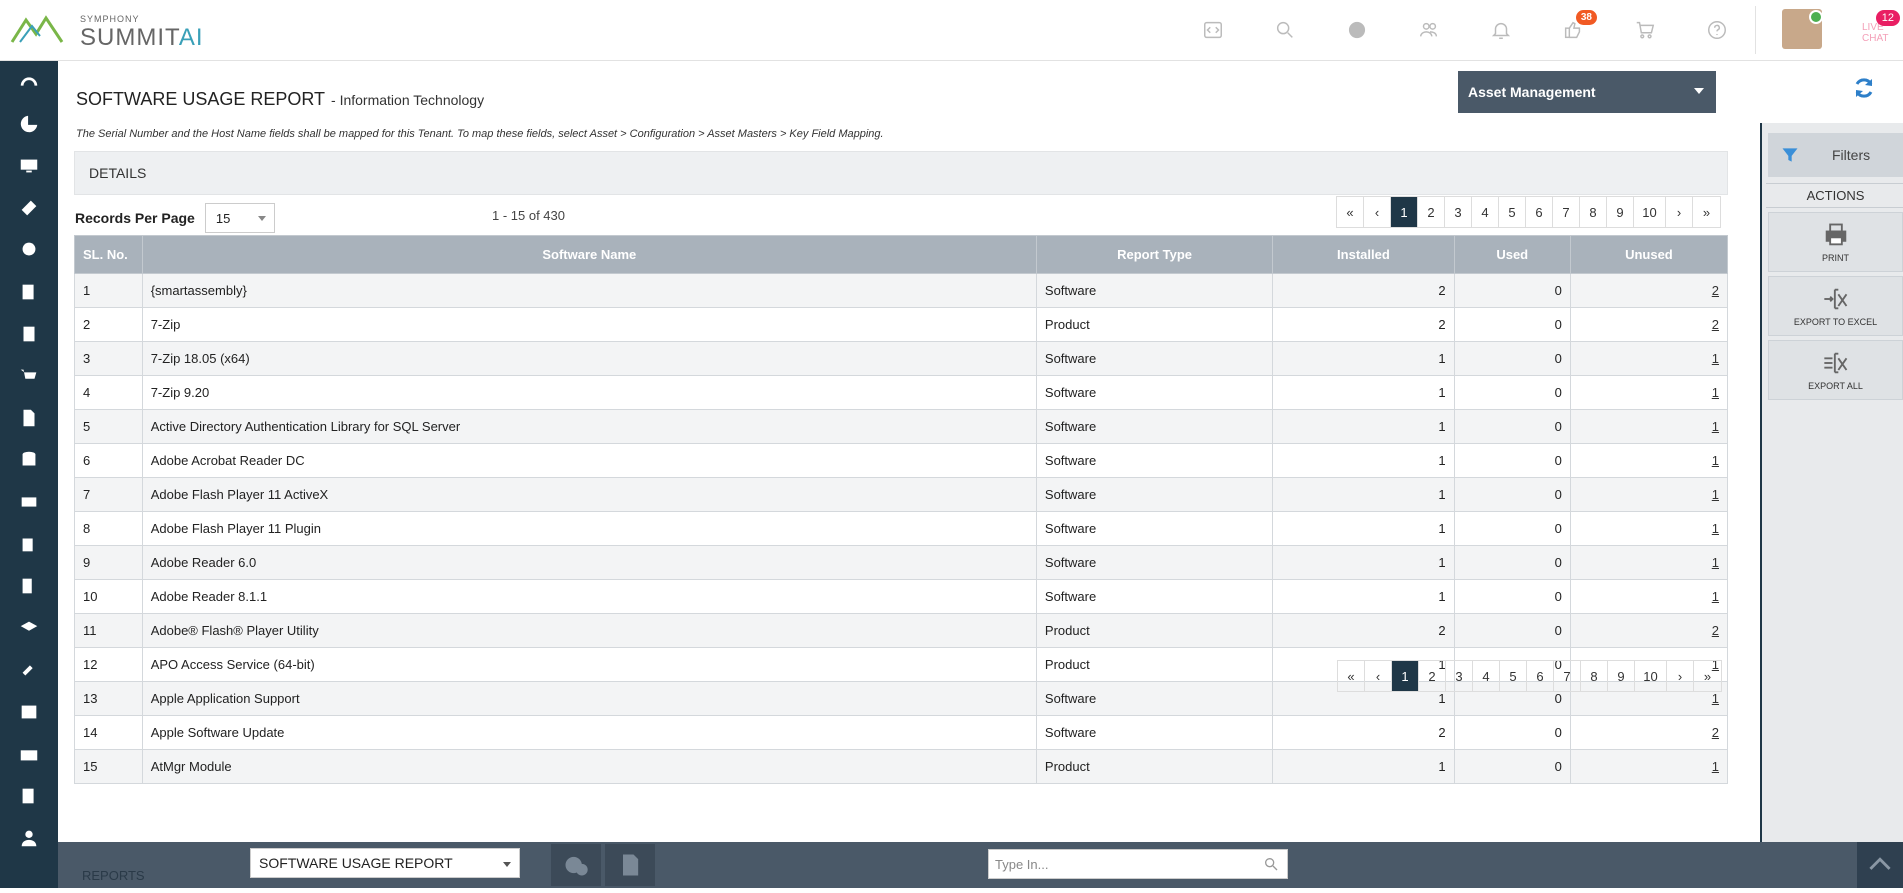 The width and height of the screenshot is (1903, 893). What do you see at coordinates (1876, 29) in the screenshot?
I see `live-chat-button: LIVE CHAT 12` at bounding box center [1876, 29].